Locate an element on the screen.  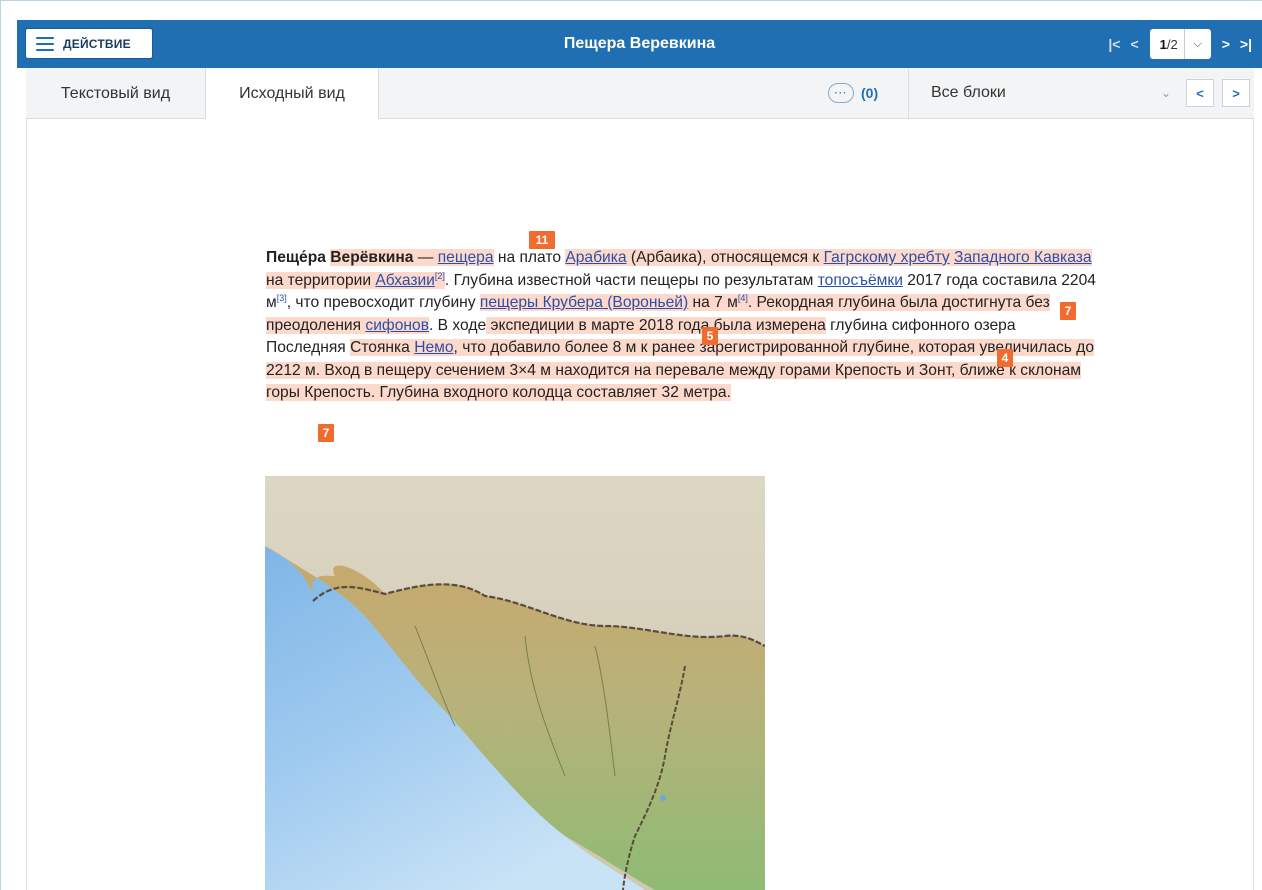
title-word-1: Пеще́ра is located at coordinates (296, 257).